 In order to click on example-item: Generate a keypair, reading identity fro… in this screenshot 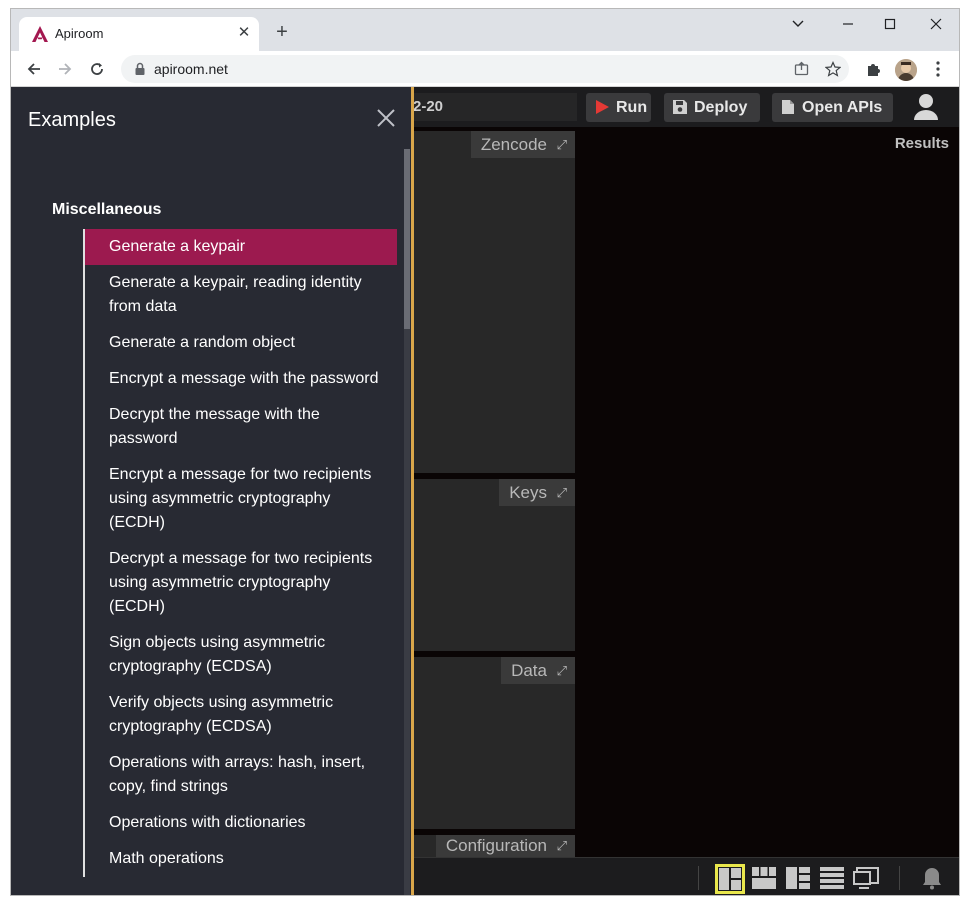, I will do `click(240, 295)`.